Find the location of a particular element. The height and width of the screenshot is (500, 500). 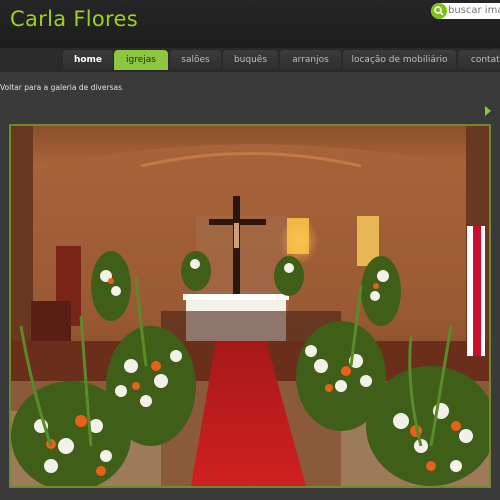

next-arrow-icon is located at coordinates (488, 111).